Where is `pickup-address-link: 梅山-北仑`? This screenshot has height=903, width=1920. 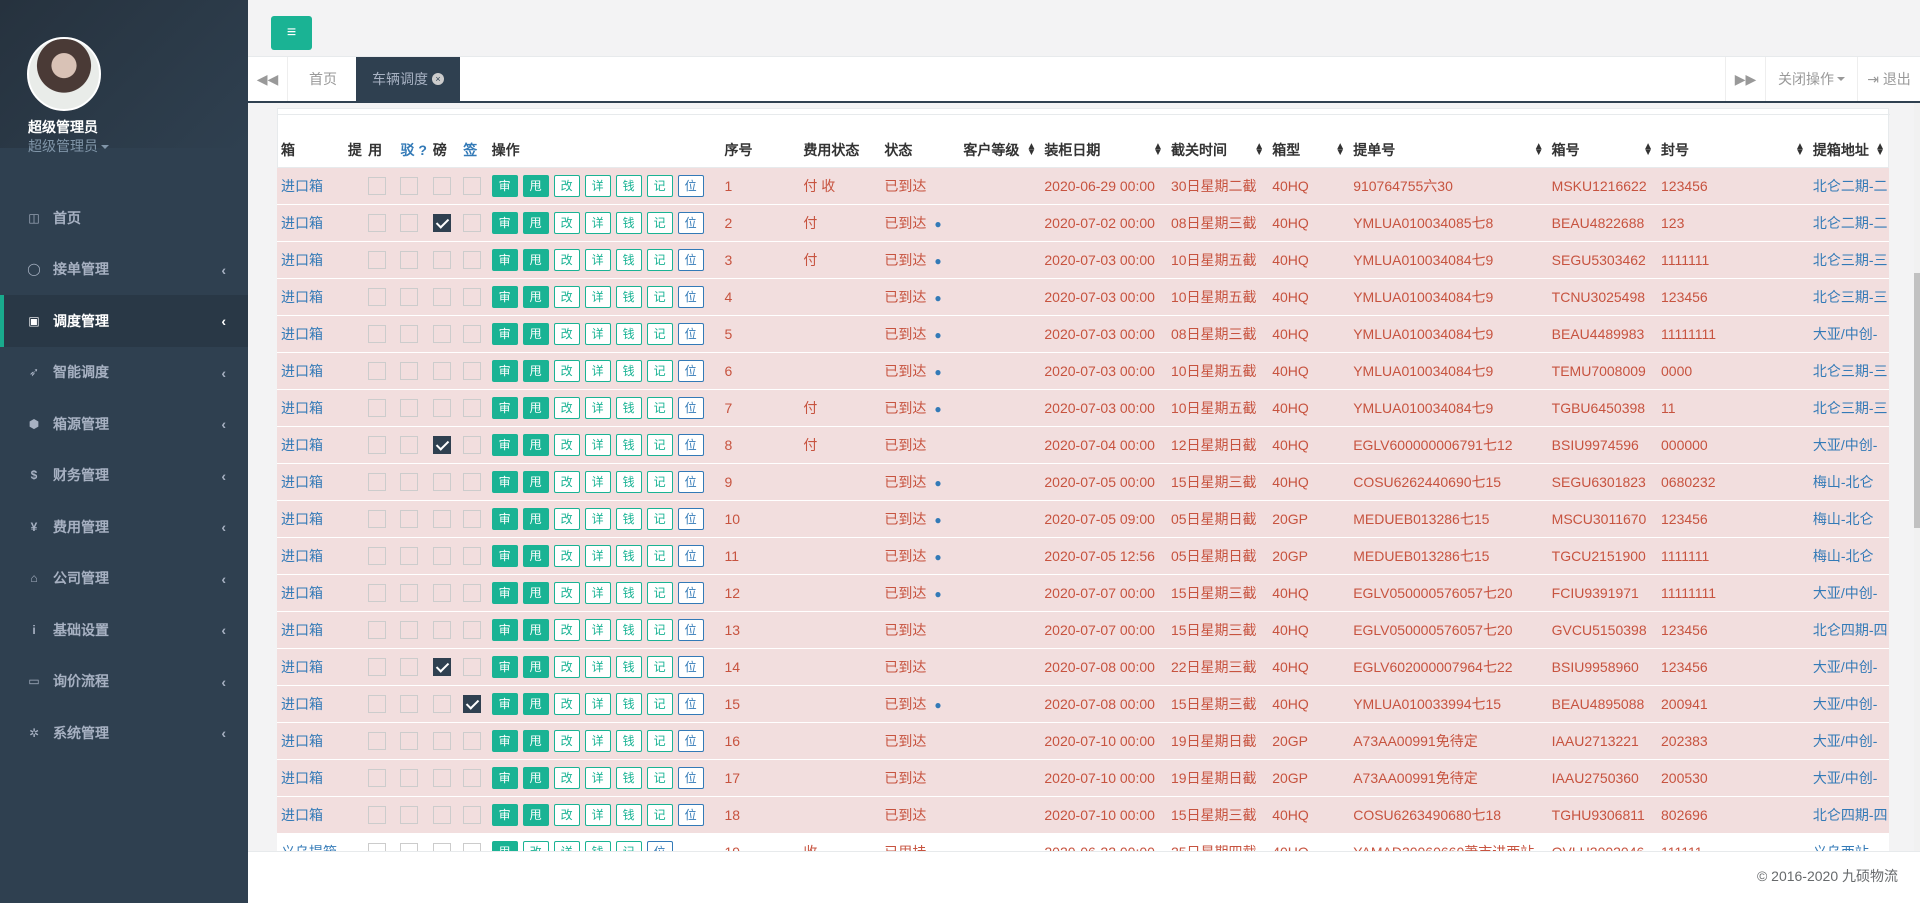 pickup-address-link: 梅山-北仑 is located at coordinates (1848, 481).